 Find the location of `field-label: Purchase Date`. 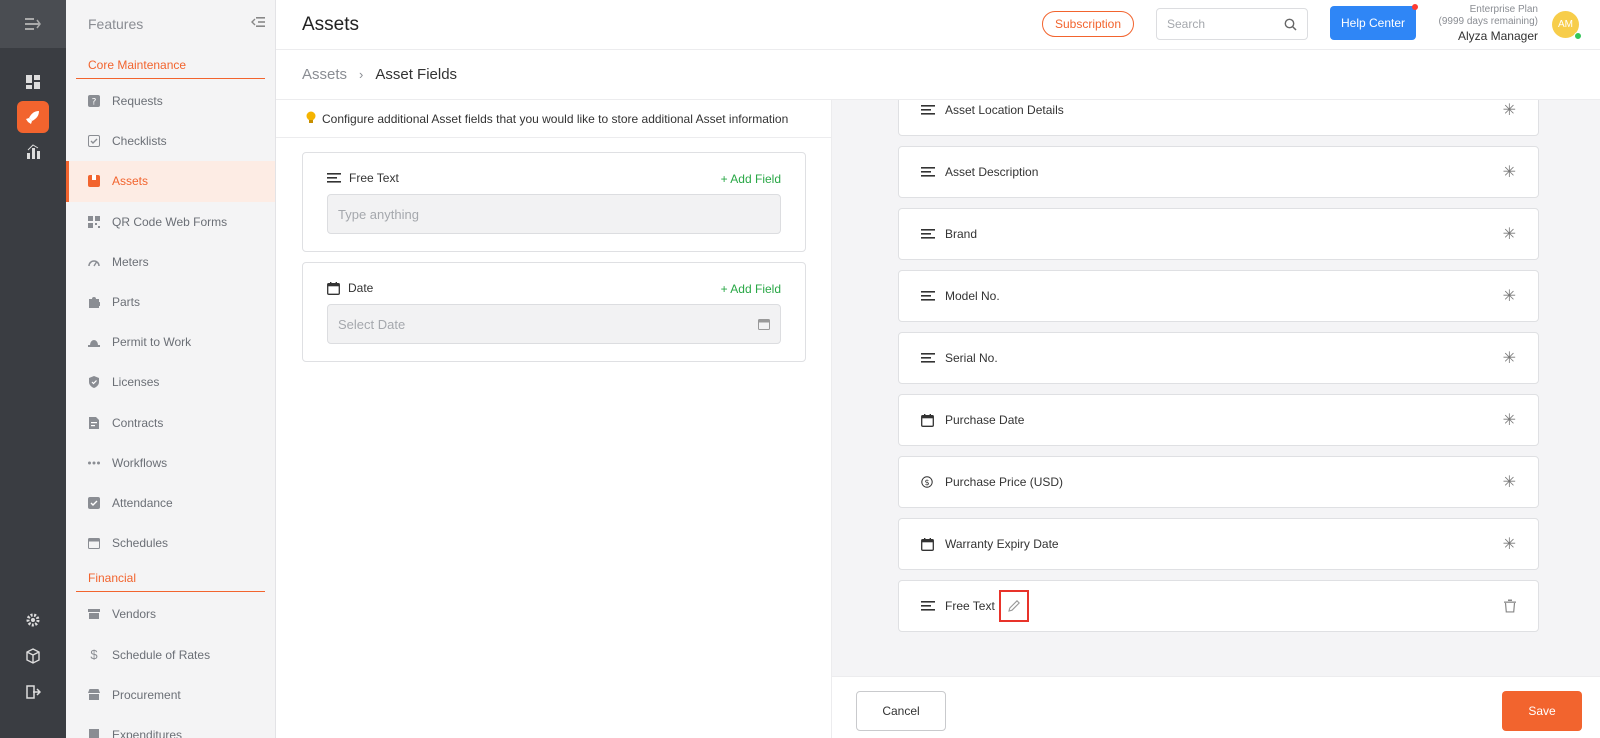

field-label: Purchase Date is located at coordinates (985, 420).